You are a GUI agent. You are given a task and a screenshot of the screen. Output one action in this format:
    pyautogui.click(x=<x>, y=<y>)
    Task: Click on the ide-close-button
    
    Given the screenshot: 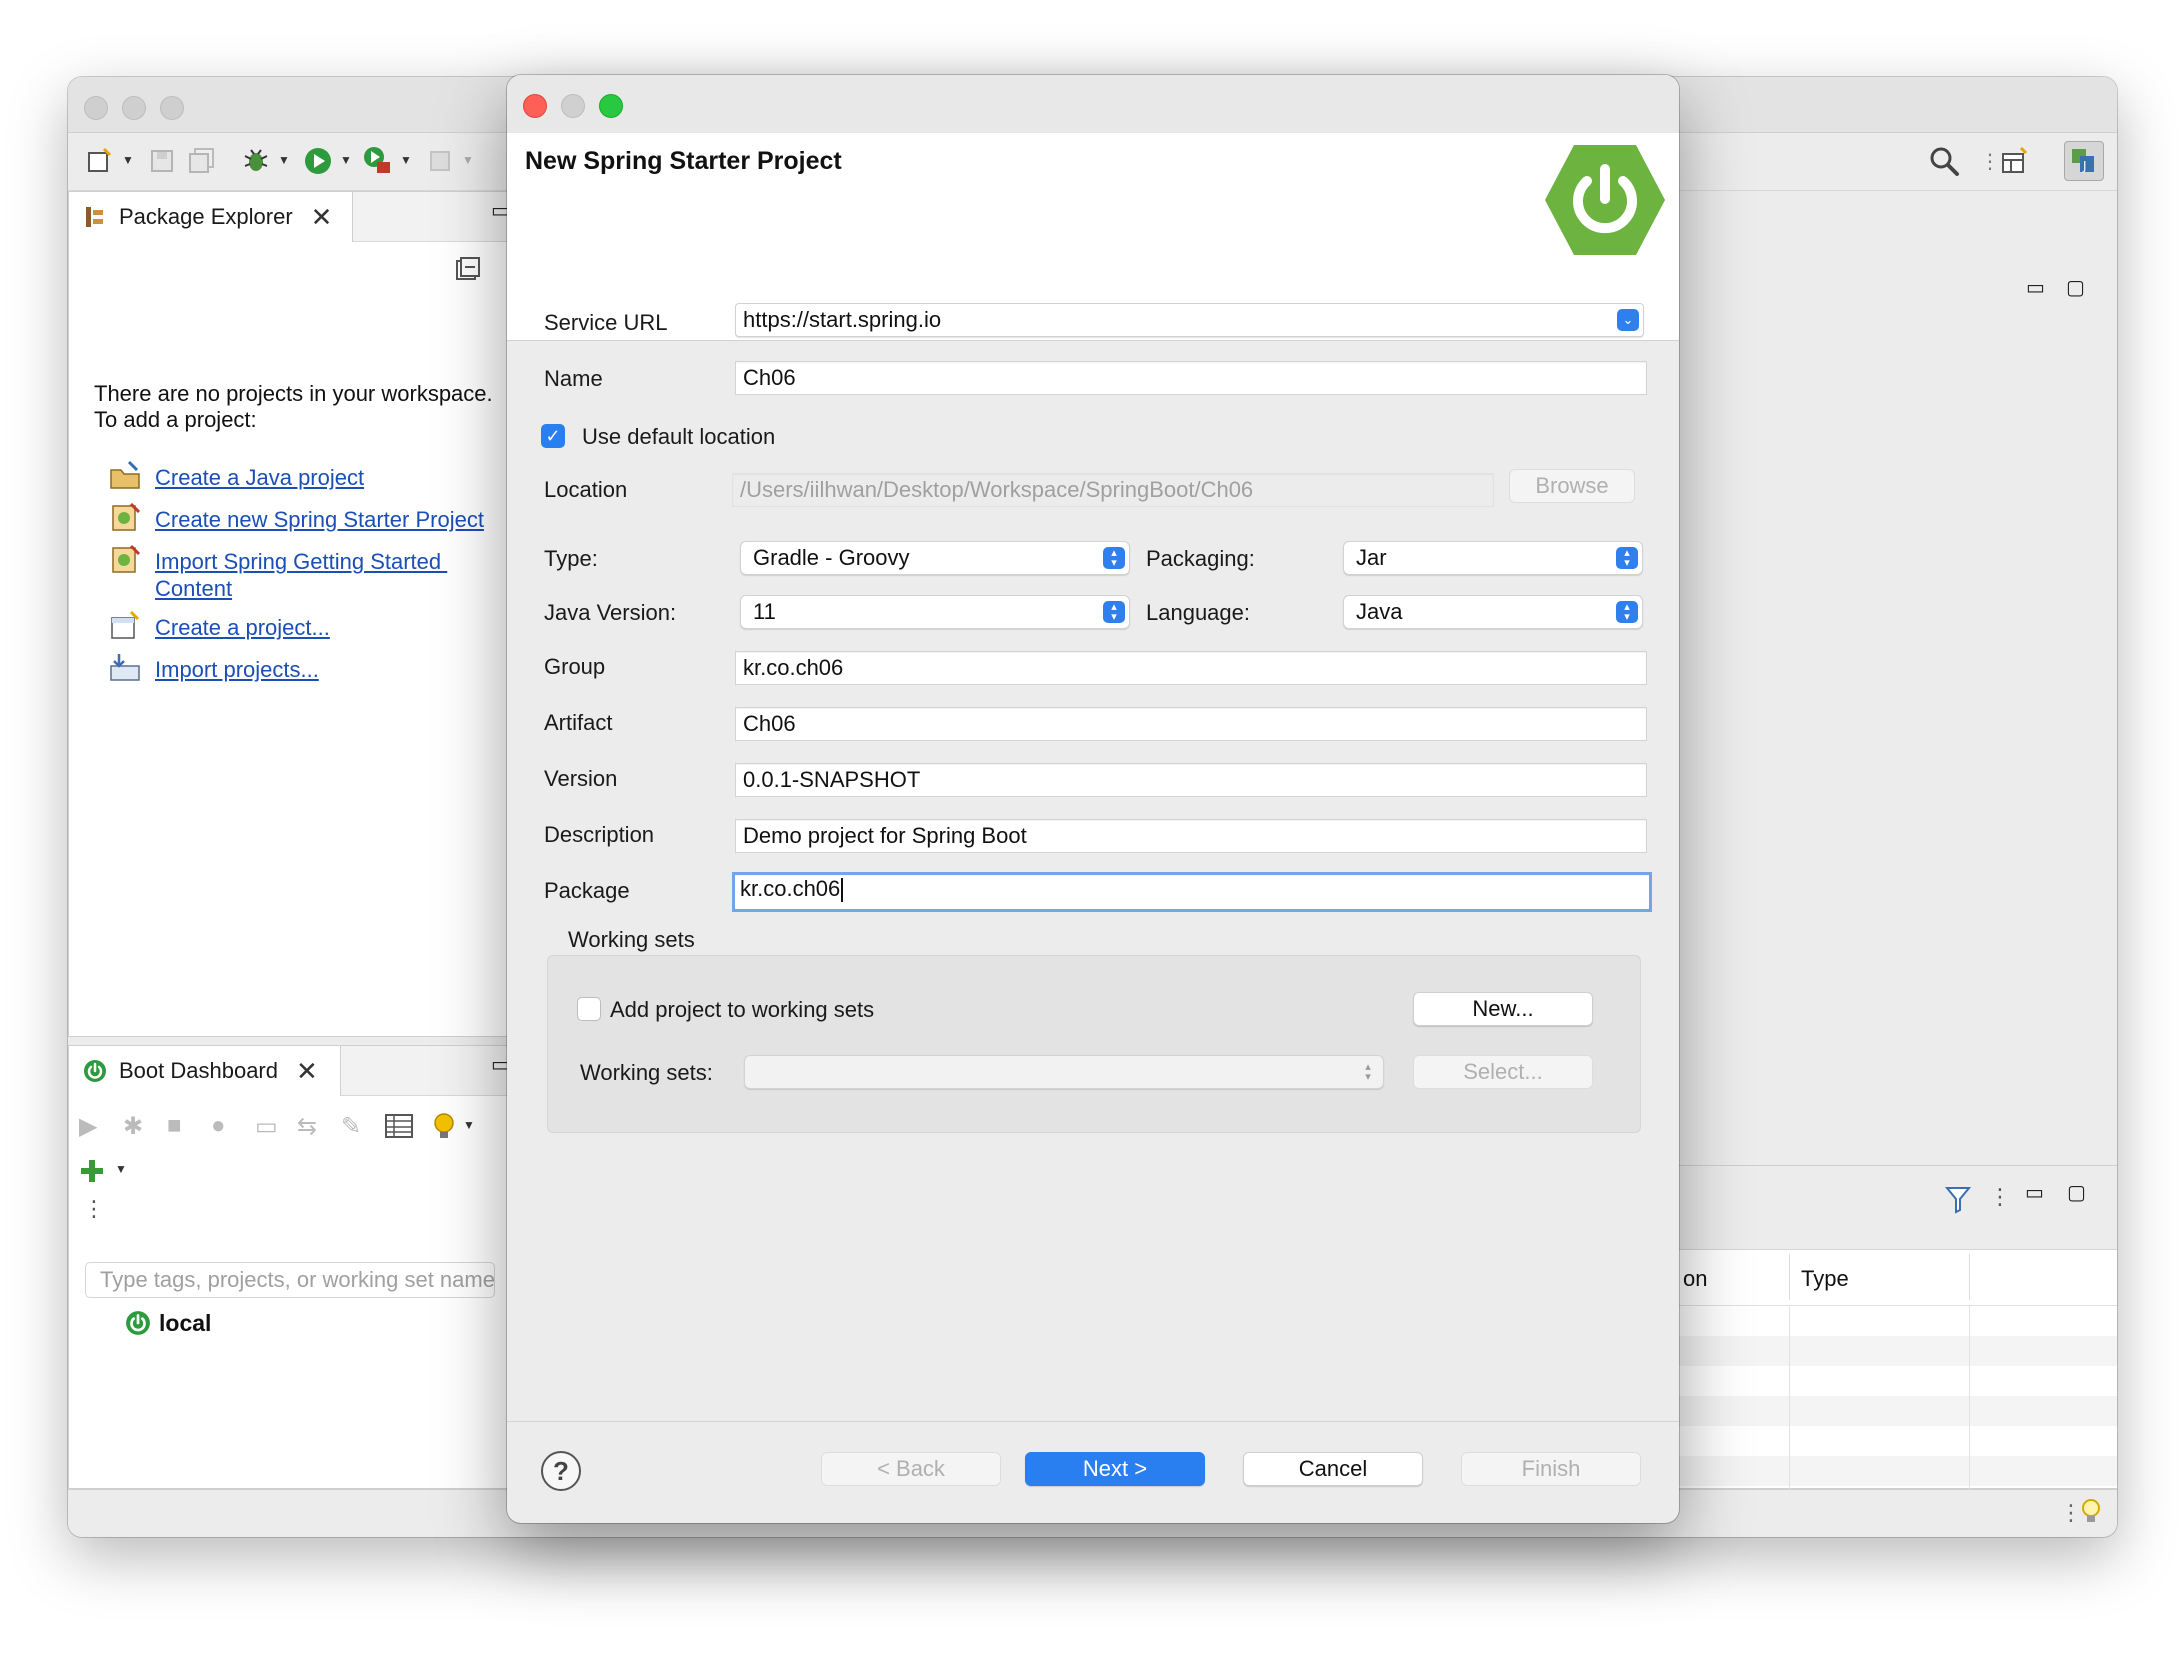 What is the action you would take?
    pyautogui.click(x=96, y=108)
    